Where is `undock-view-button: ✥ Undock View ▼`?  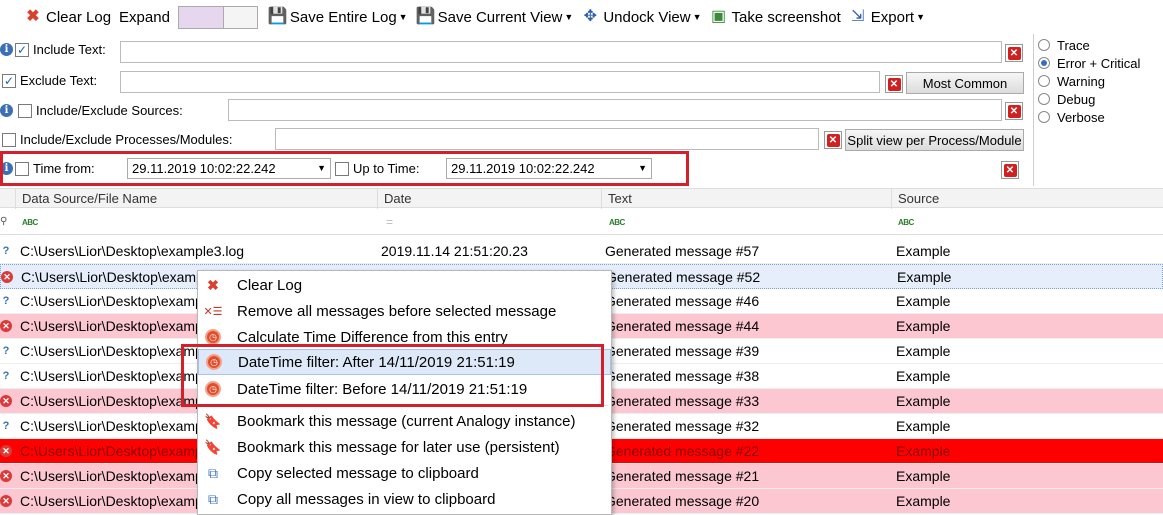
undock-view-button: ✥ Undock View ▼ is located at coordinates (641, 17).